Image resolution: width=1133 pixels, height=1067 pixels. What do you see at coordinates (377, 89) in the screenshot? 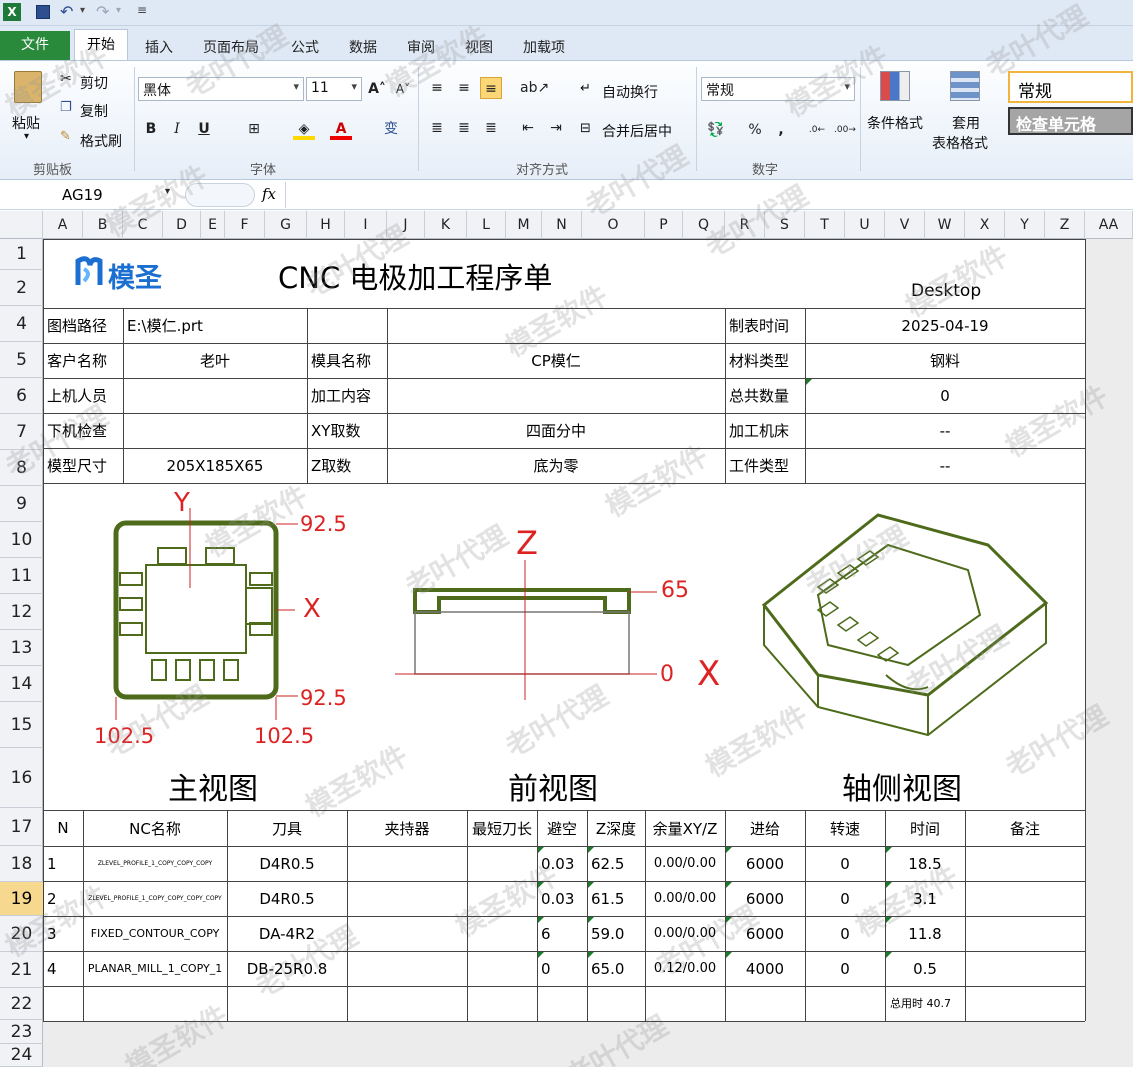
I see `grow-font-icon: A˄` at bounding box center [377, 89].